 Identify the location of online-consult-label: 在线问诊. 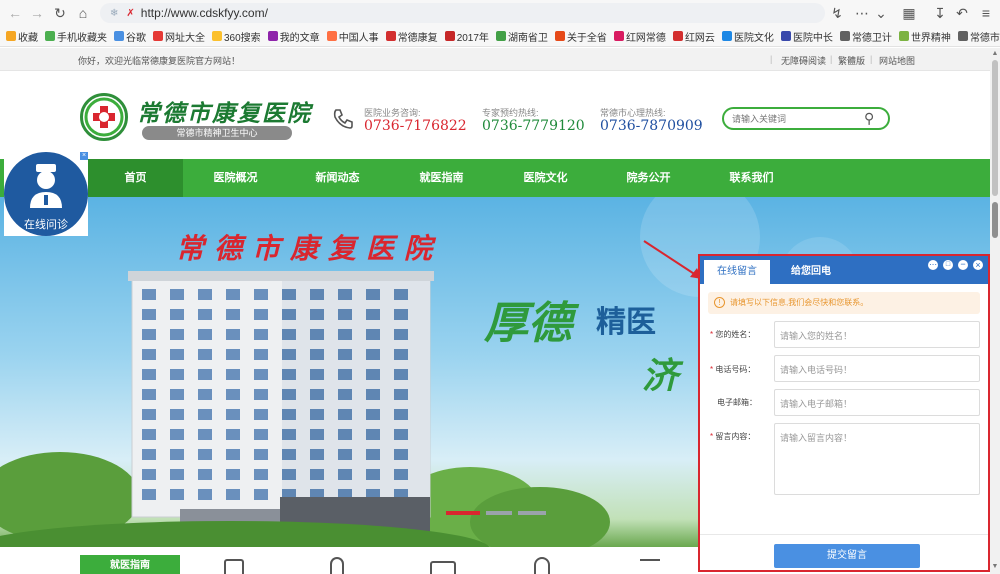
(46, 225).